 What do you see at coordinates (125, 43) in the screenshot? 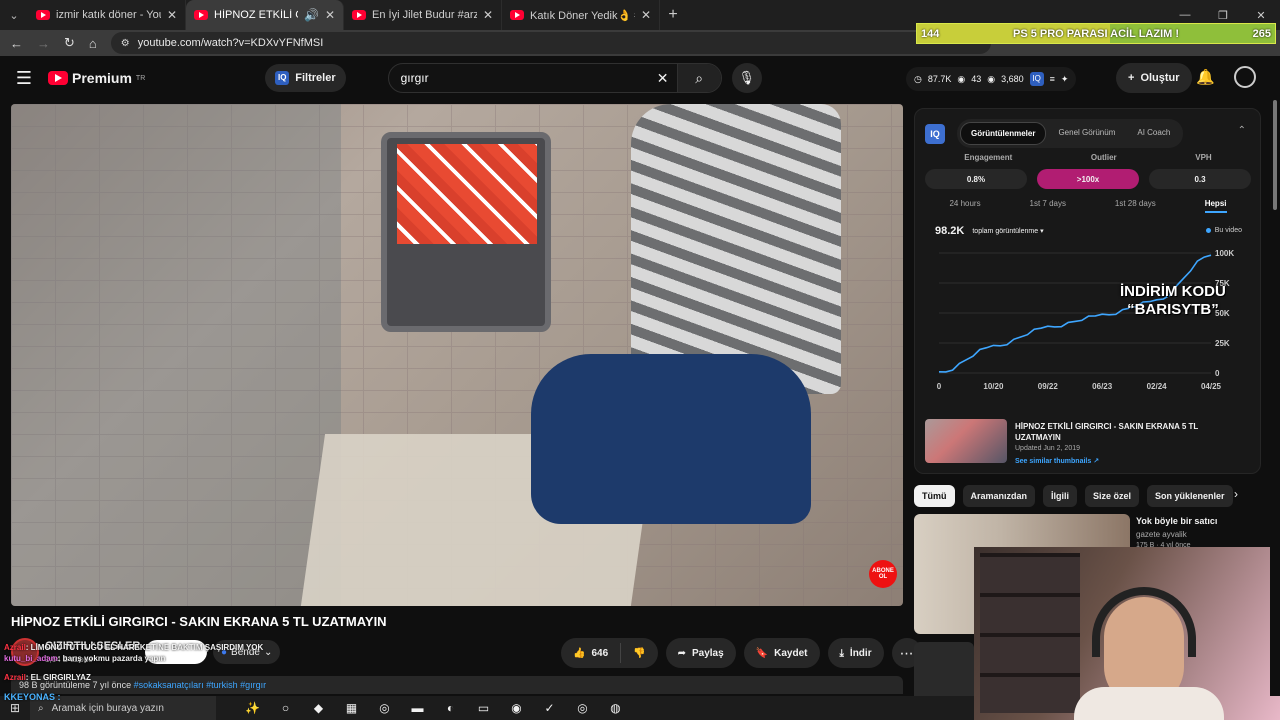
I see `site-info-icon: ⚙` at bounding box center [125, 43].